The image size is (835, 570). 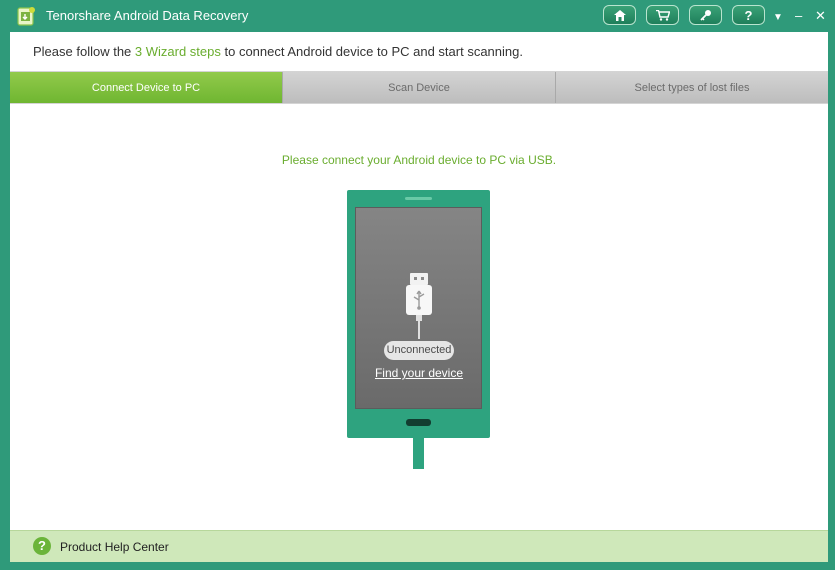 I want to click on app-title: Tenorshare Android Data Recovery, so click(x=147, y=15).